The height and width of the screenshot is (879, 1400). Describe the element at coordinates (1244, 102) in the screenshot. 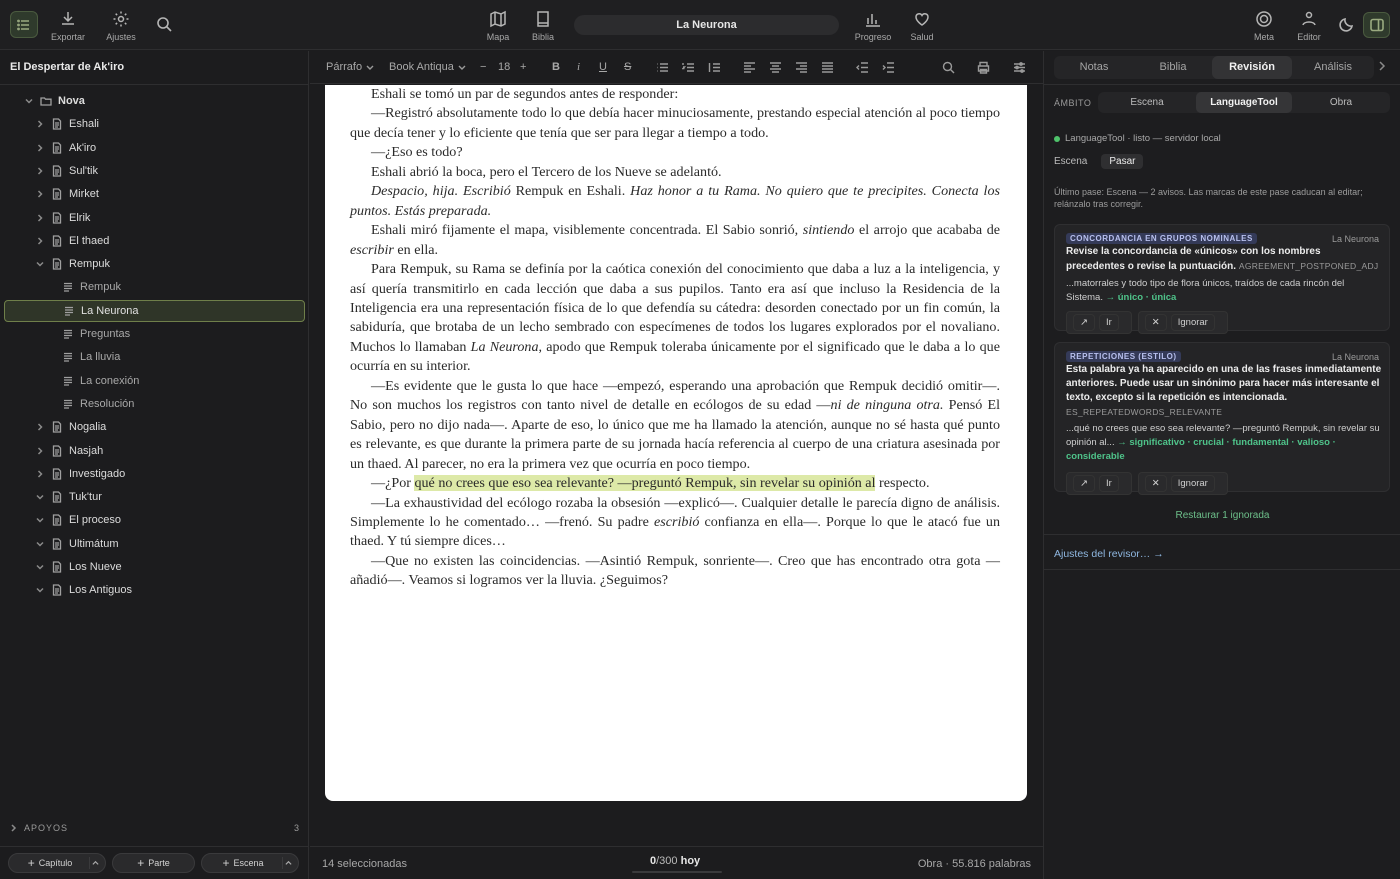

I see `scope-languagetool: LanguageTool` at that location.